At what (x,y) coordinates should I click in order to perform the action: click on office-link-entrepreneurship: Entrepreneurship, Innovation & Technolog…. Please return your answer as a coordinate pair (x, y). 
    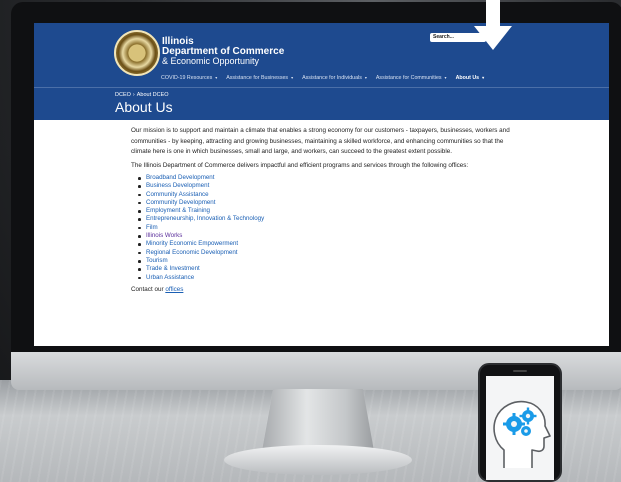
    Looking at the image, I should click on (327, 219).